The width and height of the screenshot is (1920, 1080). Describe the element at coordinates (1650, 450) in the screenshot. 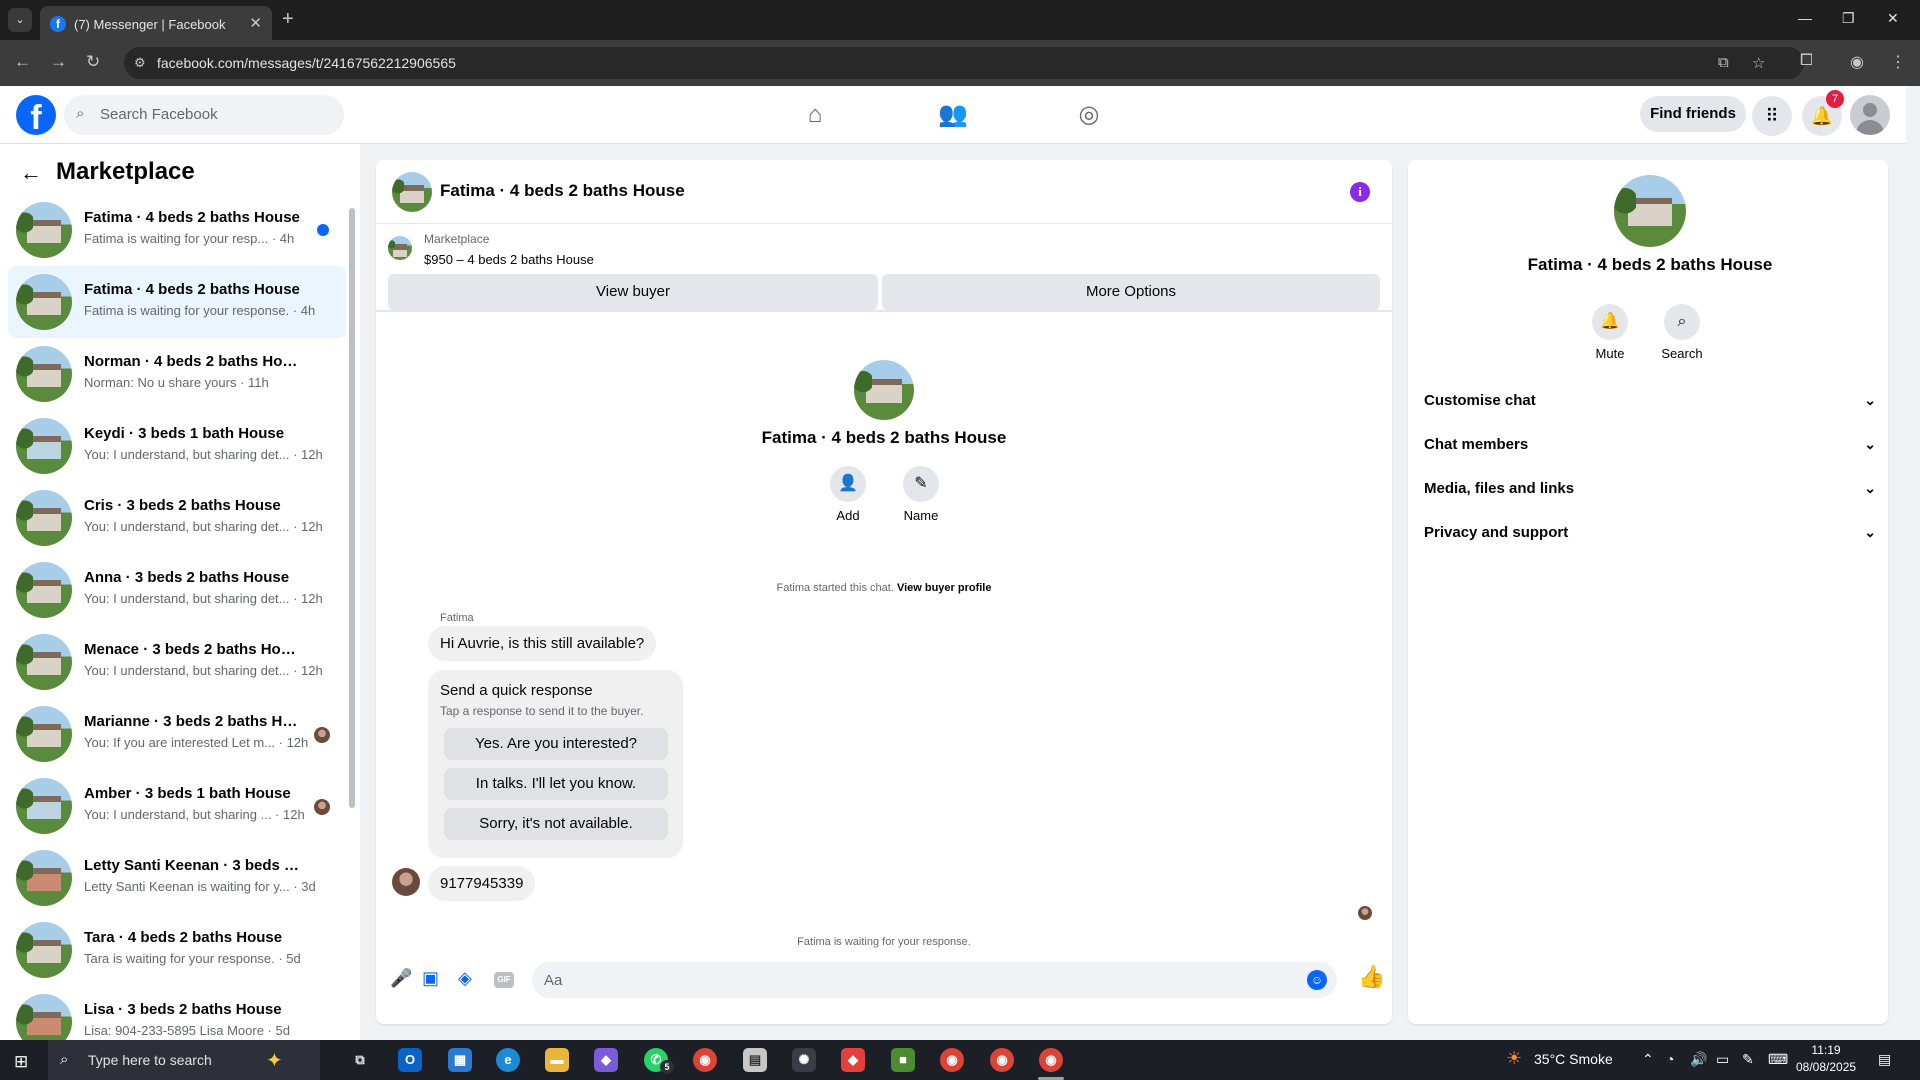

I see `chat-members-section: Chat members ⌄` at that location.